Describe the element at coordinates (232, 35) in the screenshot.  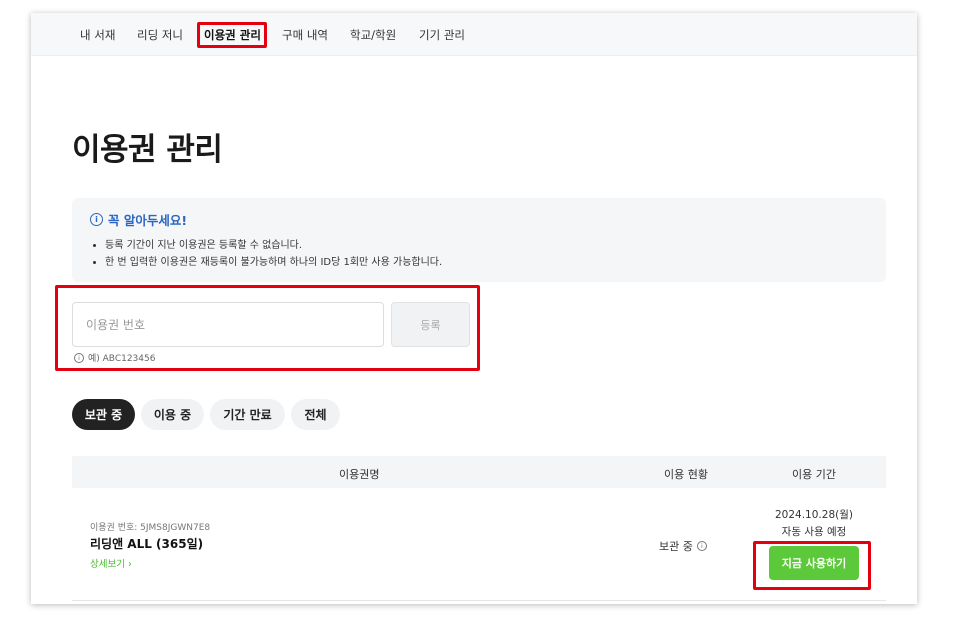
I see `highlight-box-nav` at that location.